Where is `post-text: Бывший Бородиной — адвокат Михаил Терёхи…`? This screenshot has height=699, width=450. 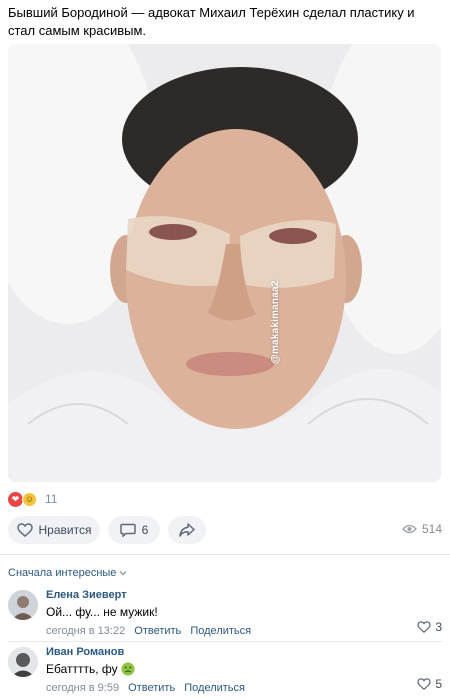 post-text: Бывший Бородиной — адвокат Михаил Терёхи… is located at coordinates (211, 21).